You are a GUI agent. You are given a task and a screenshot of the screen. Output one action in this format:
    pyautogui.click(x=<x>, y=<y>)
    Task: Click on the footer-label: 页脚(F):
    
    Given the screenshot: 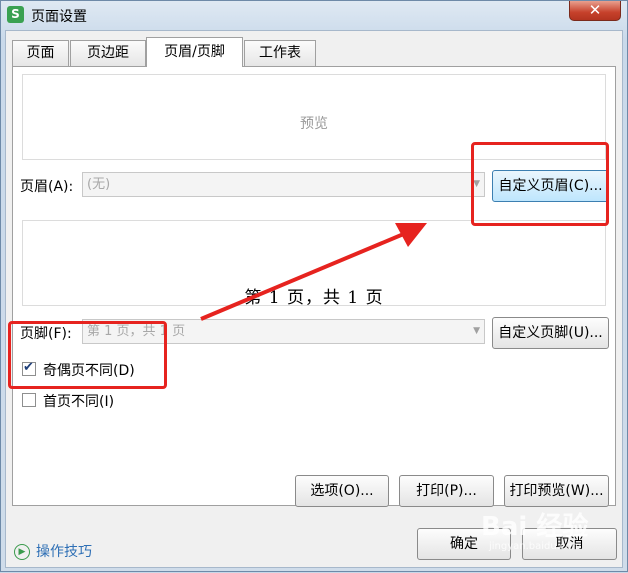 What is the action you would take?
    pyautogui.click(x=46, y=334)
    